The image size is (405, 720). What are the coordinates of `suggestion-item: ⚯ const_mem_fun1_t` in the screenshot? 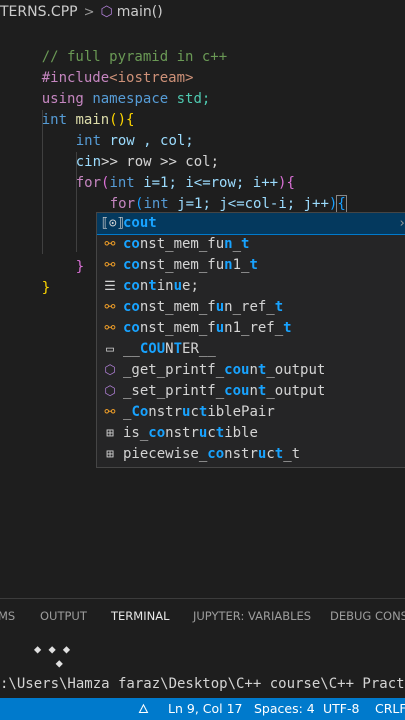 It's located at (251, 265).